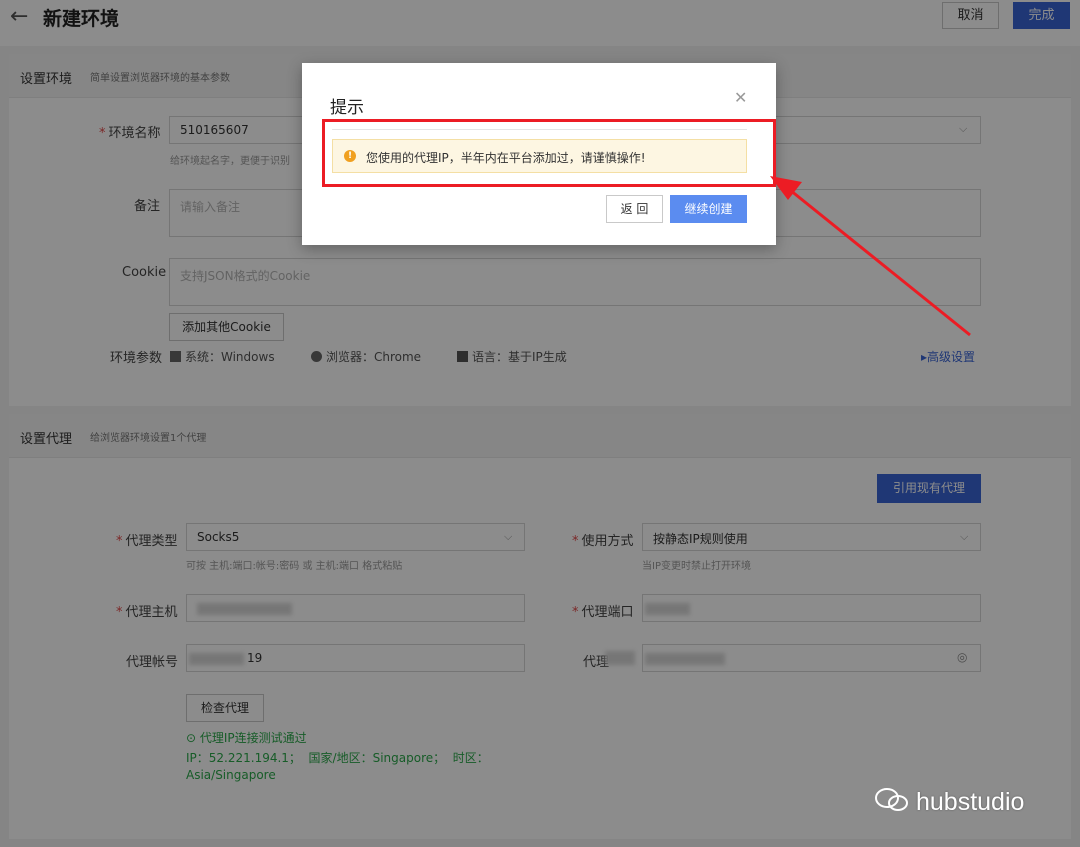  I want to click on hubstudio-watermark: hubstudio, so click(949, 803).